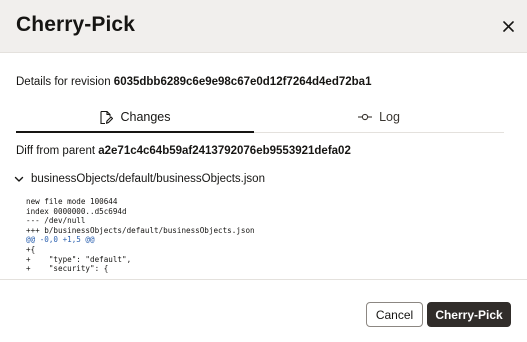 This screenshot has height=342, width=527. What do you see at coordinates (469, 314) in the screenshot?
I see `cherry-pick-button: Cherry-Pick` at bounding box center [469, 314].